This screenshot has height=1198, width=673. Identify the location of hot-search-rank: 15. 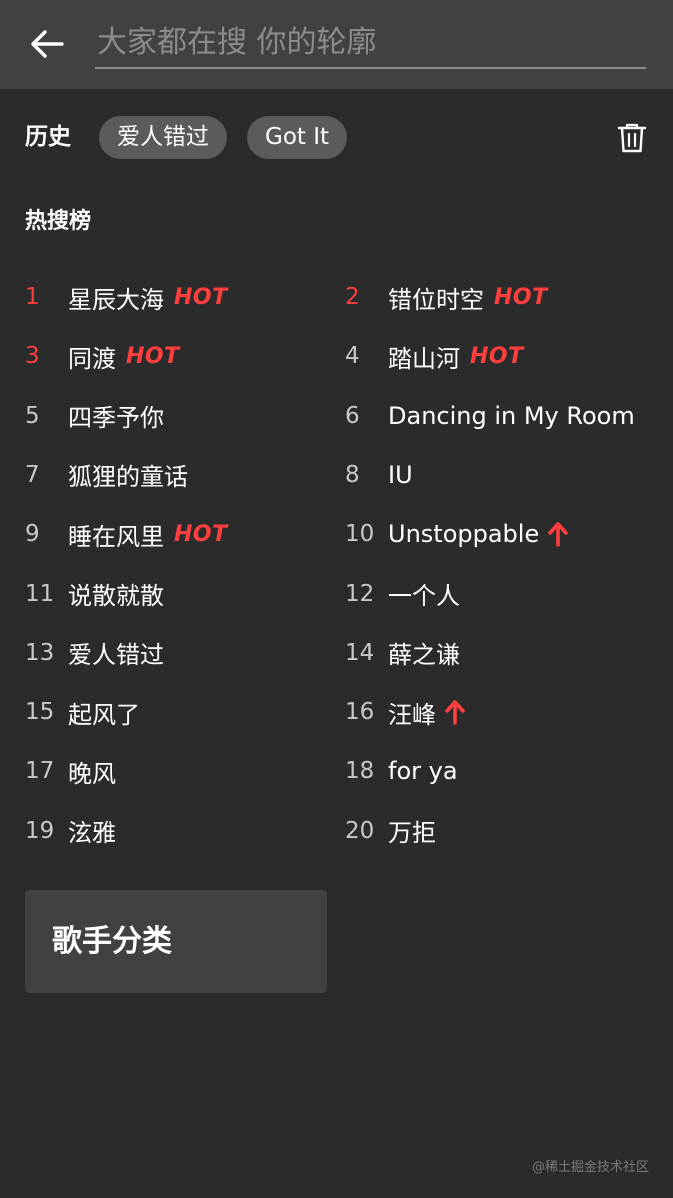
(40, 712).